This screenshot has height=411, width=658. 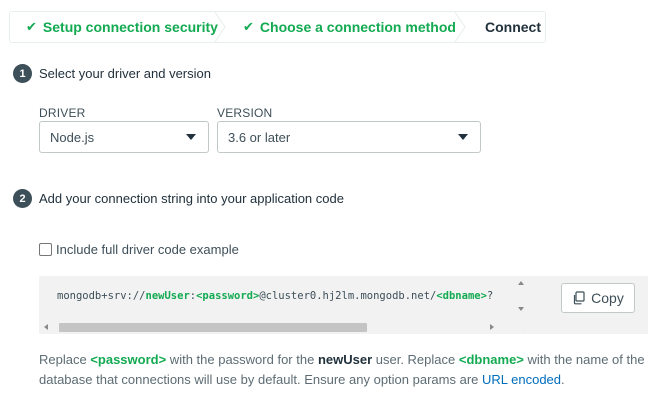 What do you see at coordinates (128, 359) in the screenshot?
I see `help-password-token: <password>` at bounding box center [128, 359].